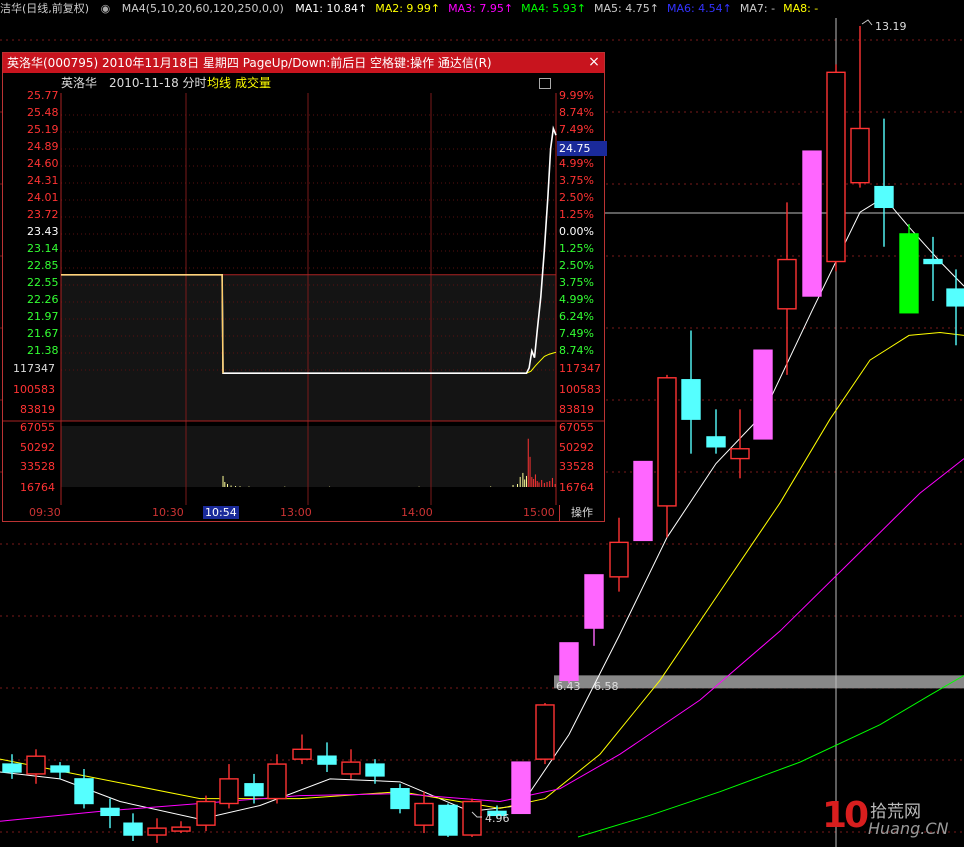  What do you see at coordinates (908, 828) in the screenshot?
I see `watermark-en: Huang.CN` at bounding box center [908, 828].